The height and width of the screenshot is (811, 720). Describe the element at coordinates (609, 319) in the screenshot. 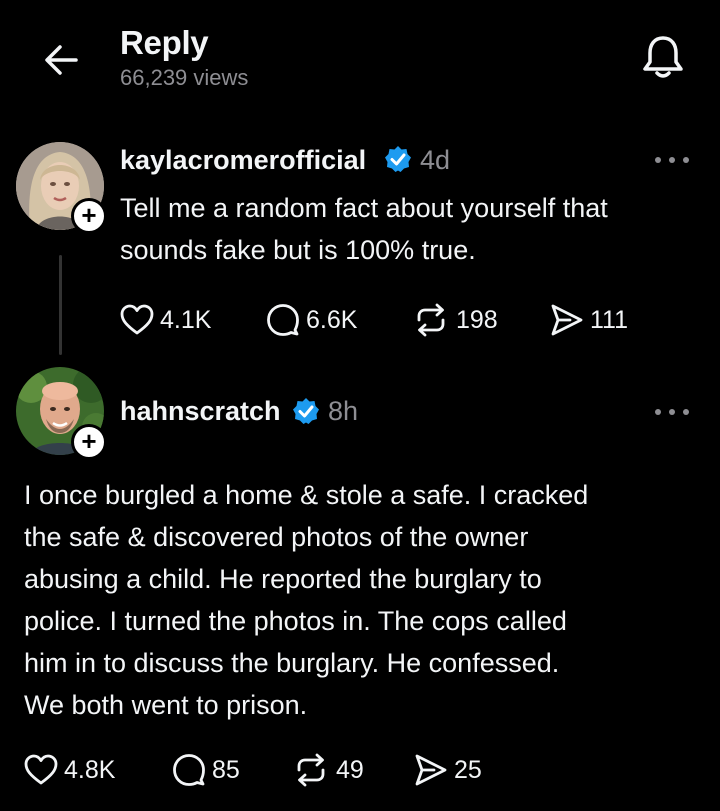

I see `share-count: 111` at that location.